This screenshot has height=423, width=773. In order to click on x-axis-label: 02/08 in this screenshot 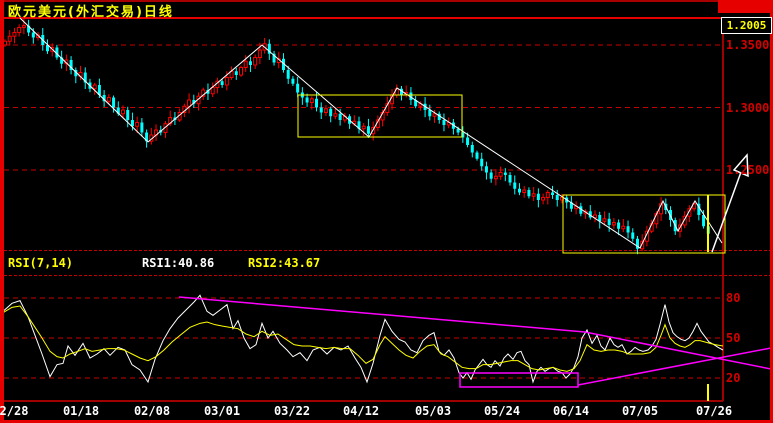, I will do `click(152, 411)`.